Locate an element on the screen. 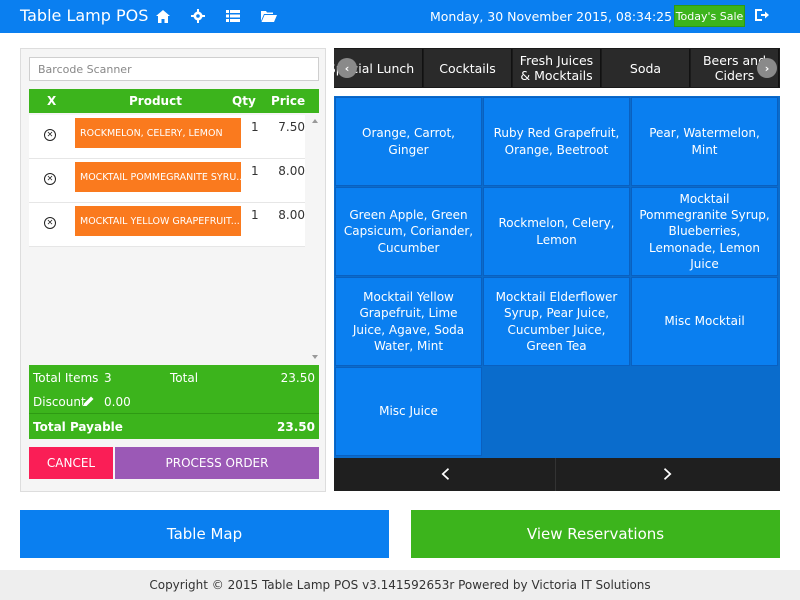 Image resolution: width=800 pixels, height=600 pixels. chevron-left-icon is located at coordinates (445, 474).